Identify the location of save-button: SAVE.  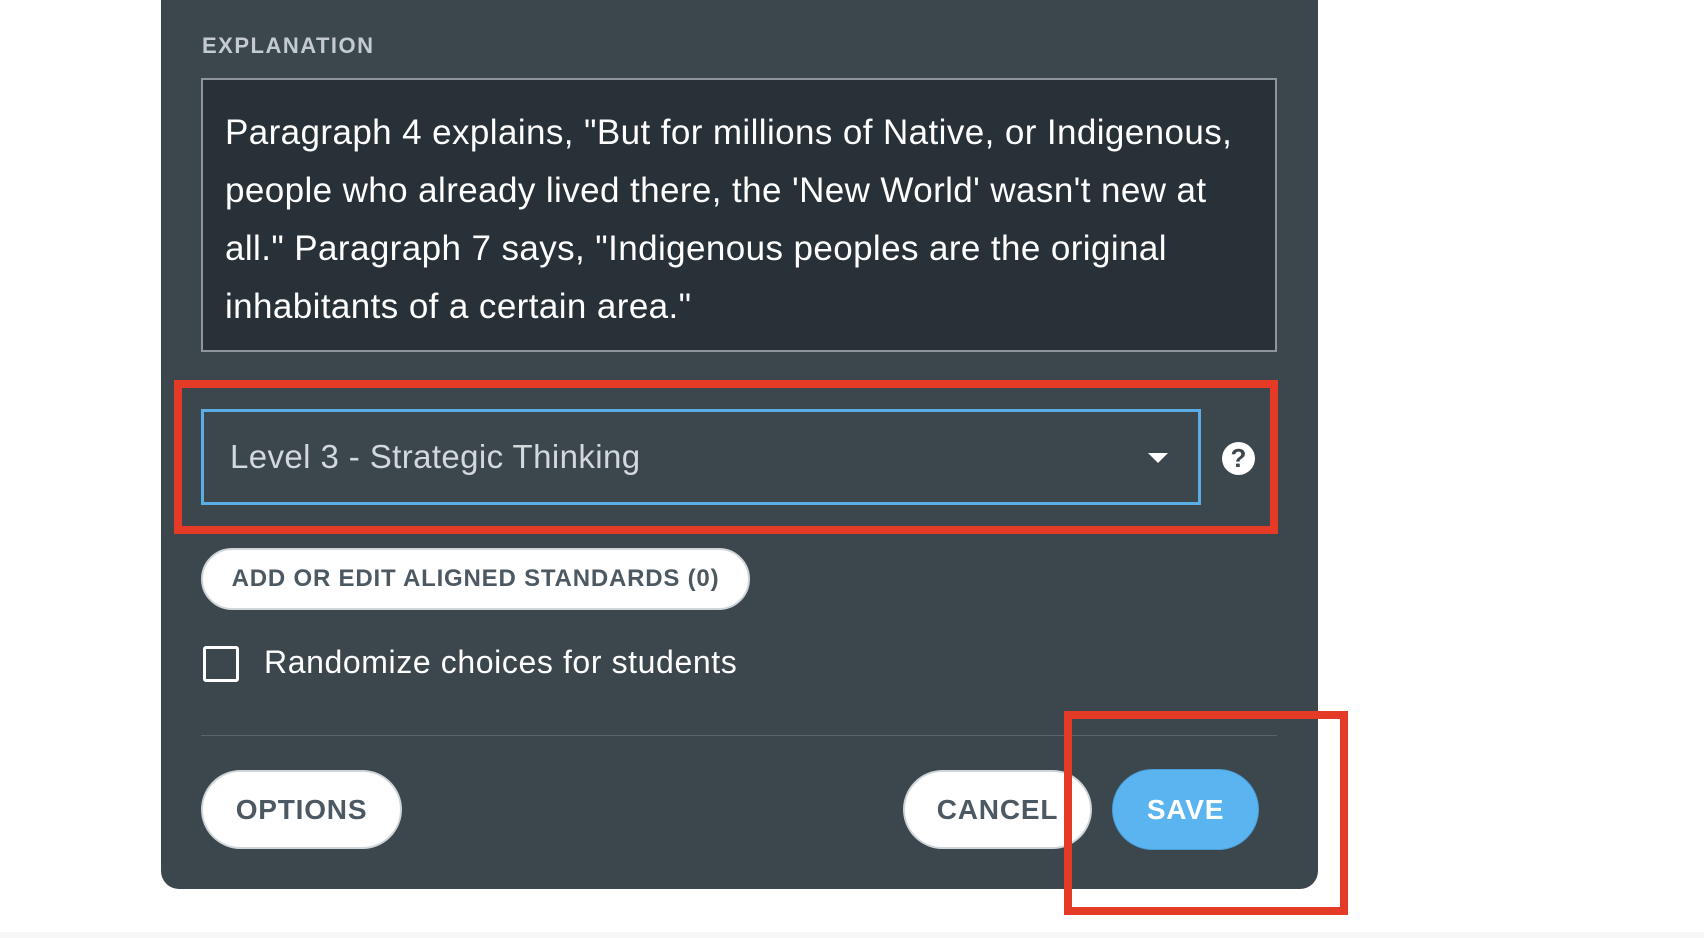
(1185, 809).